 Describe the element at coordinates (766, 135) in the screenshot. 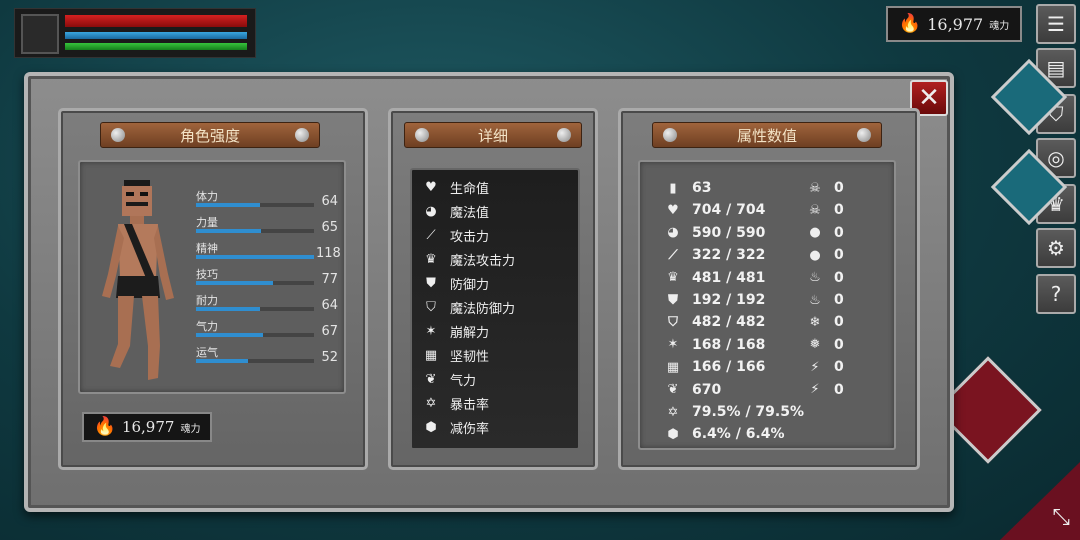

I see `attributes-panel-title: 属性数值` at that location.